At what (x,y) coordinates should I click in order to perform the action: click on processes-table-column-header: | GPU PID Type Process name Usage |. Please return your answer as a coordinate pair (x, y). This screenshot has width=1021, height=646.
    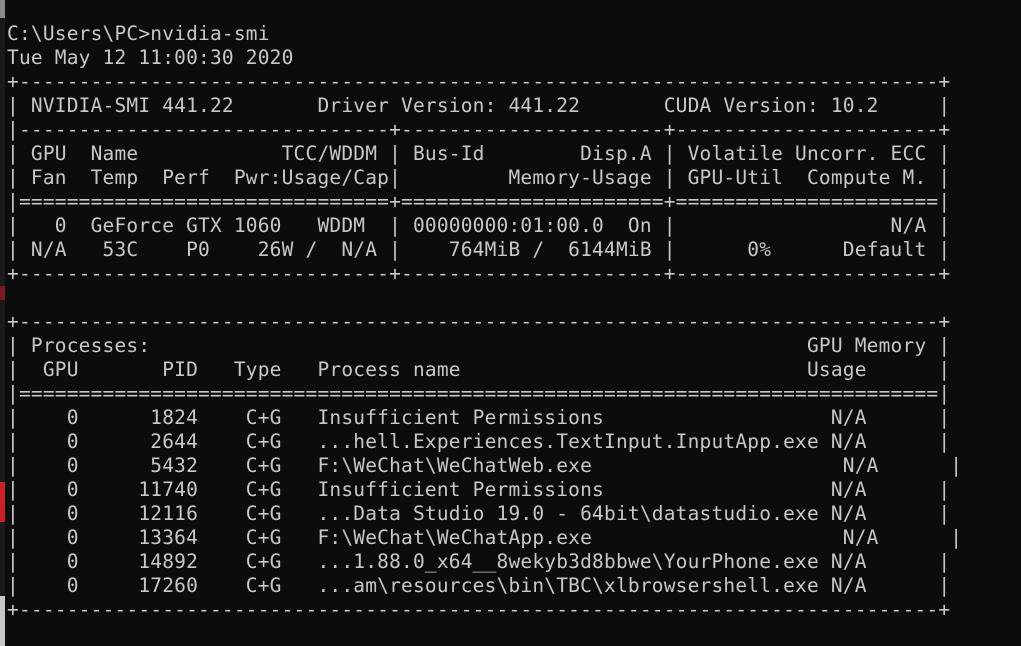
    Looking at the image, I should click on (479, 369).